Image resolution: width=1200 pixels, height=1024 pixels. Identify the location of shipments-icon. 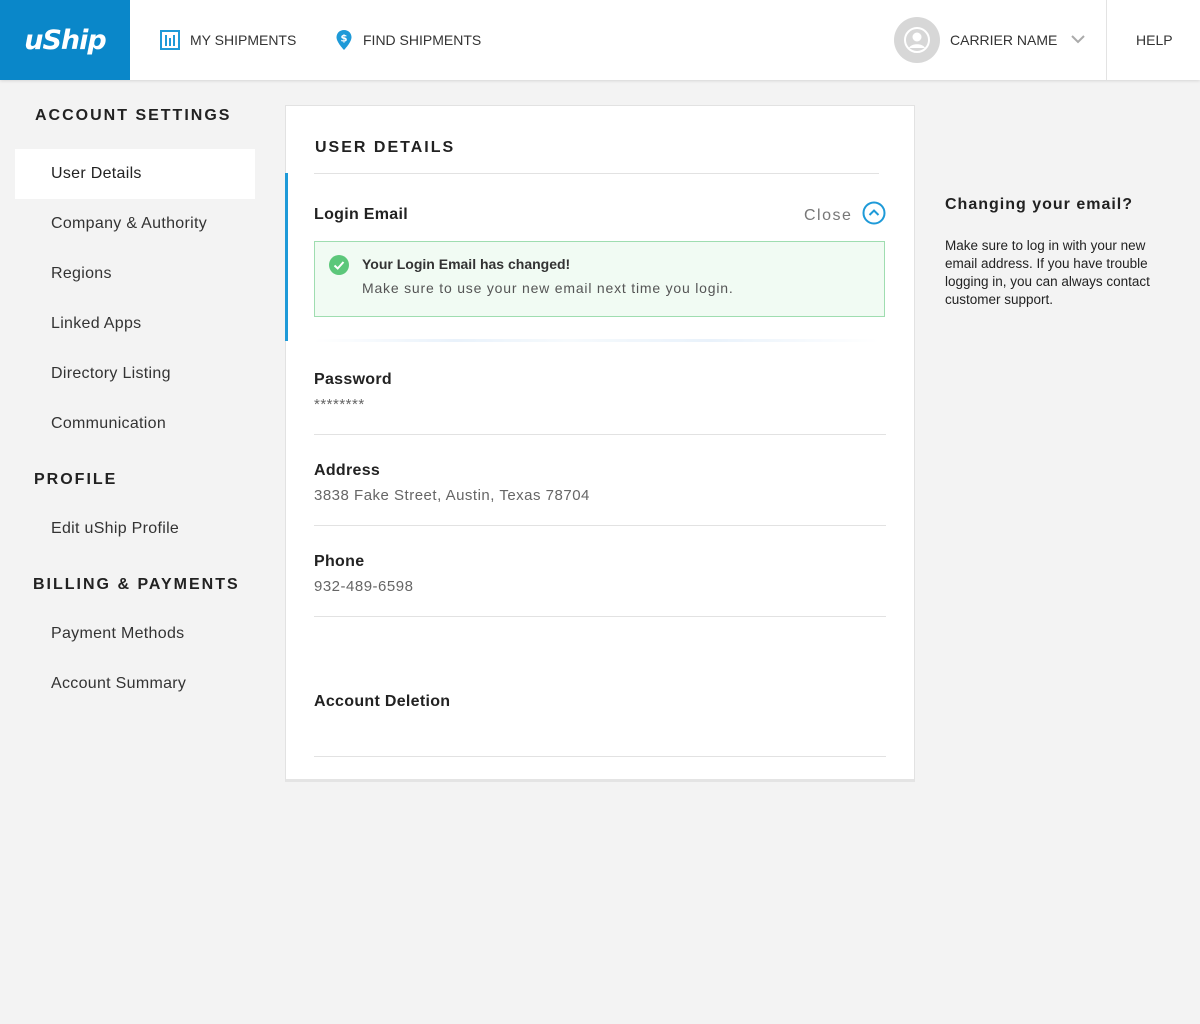
(170, 40).